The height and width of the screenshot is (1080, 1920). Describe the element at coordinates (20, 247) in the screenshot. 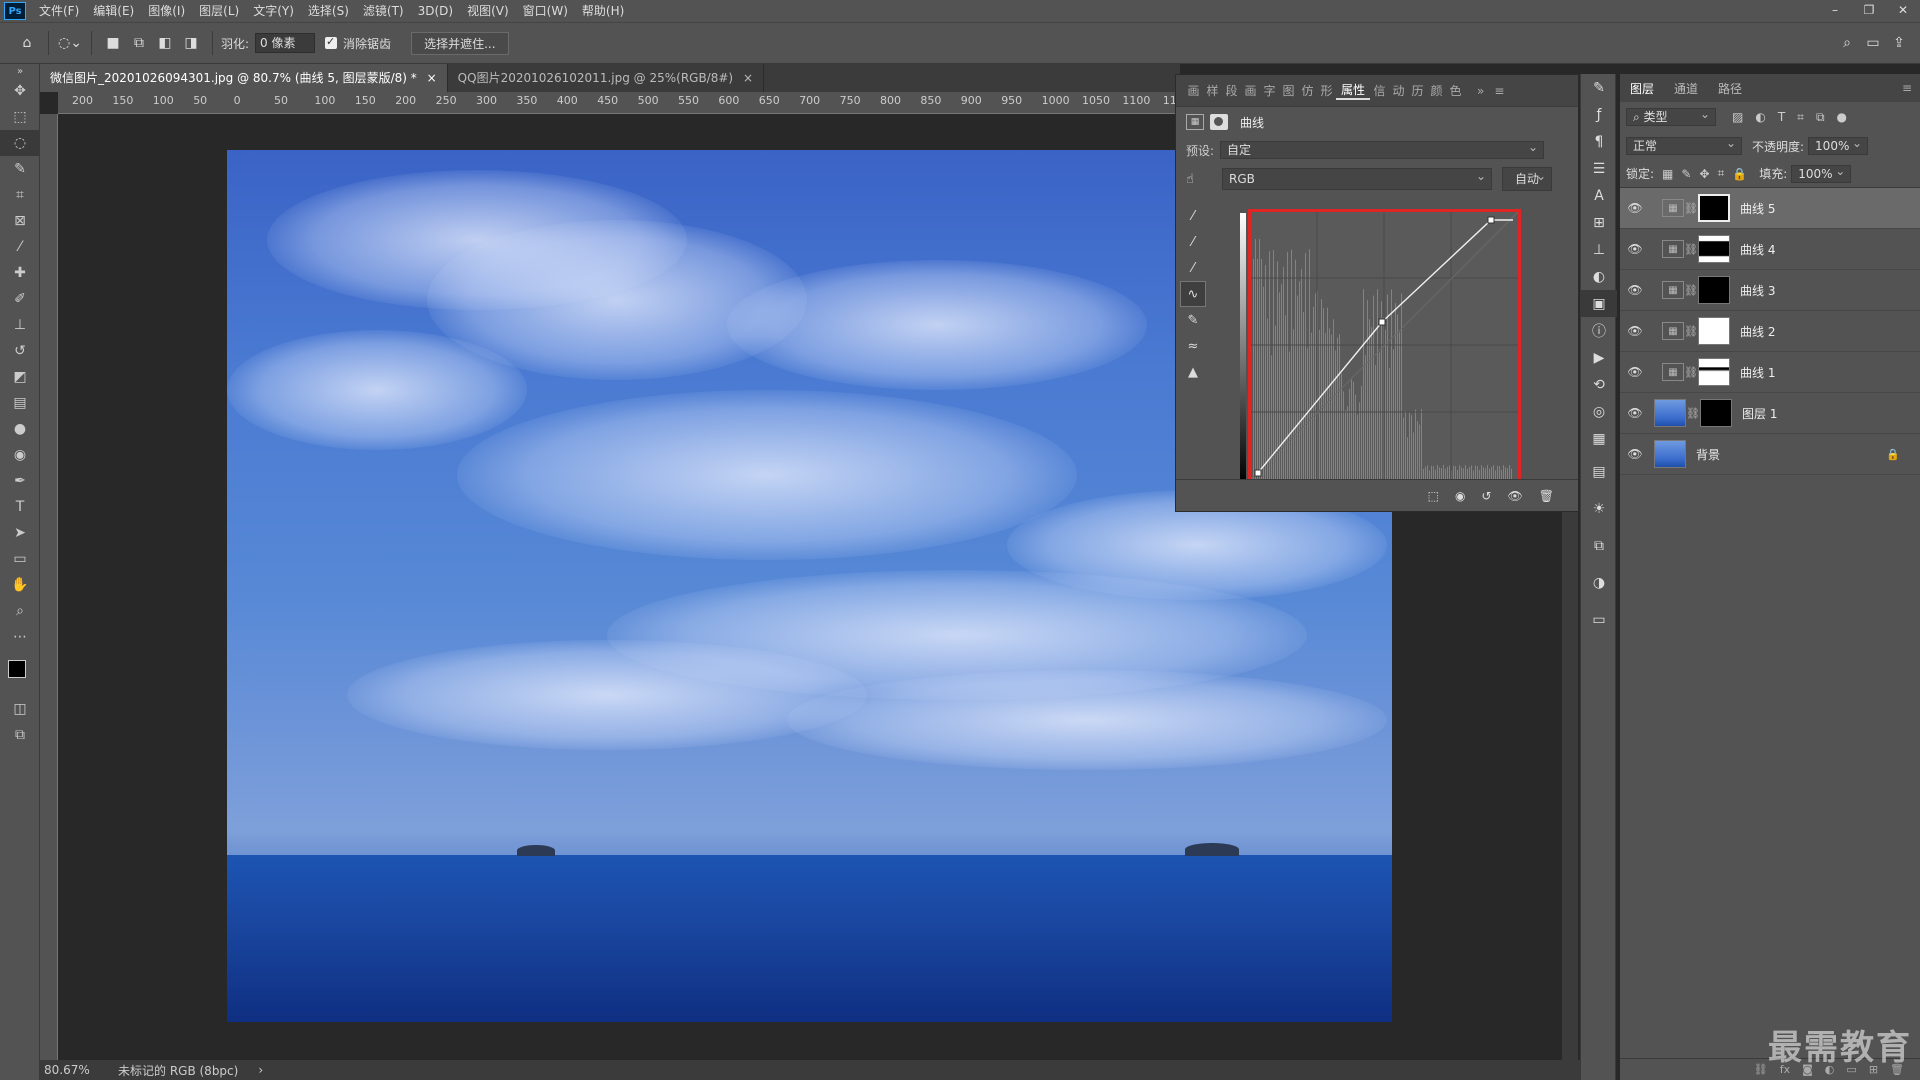

I see `eyedropper-icon: ⁄` at that location.